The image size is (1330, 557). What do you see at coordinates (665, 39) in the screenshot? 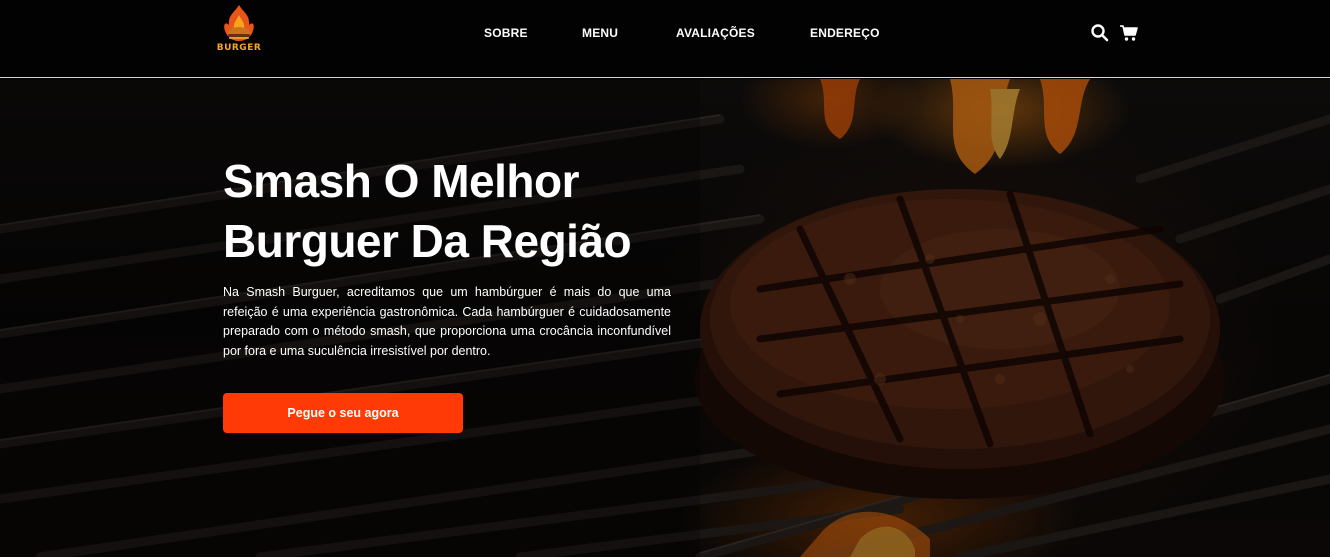
I see `navbar: BURGER SOBRE MENU AVALIAÇÕES ENDEREÇO` at bounding box center [665, 39].